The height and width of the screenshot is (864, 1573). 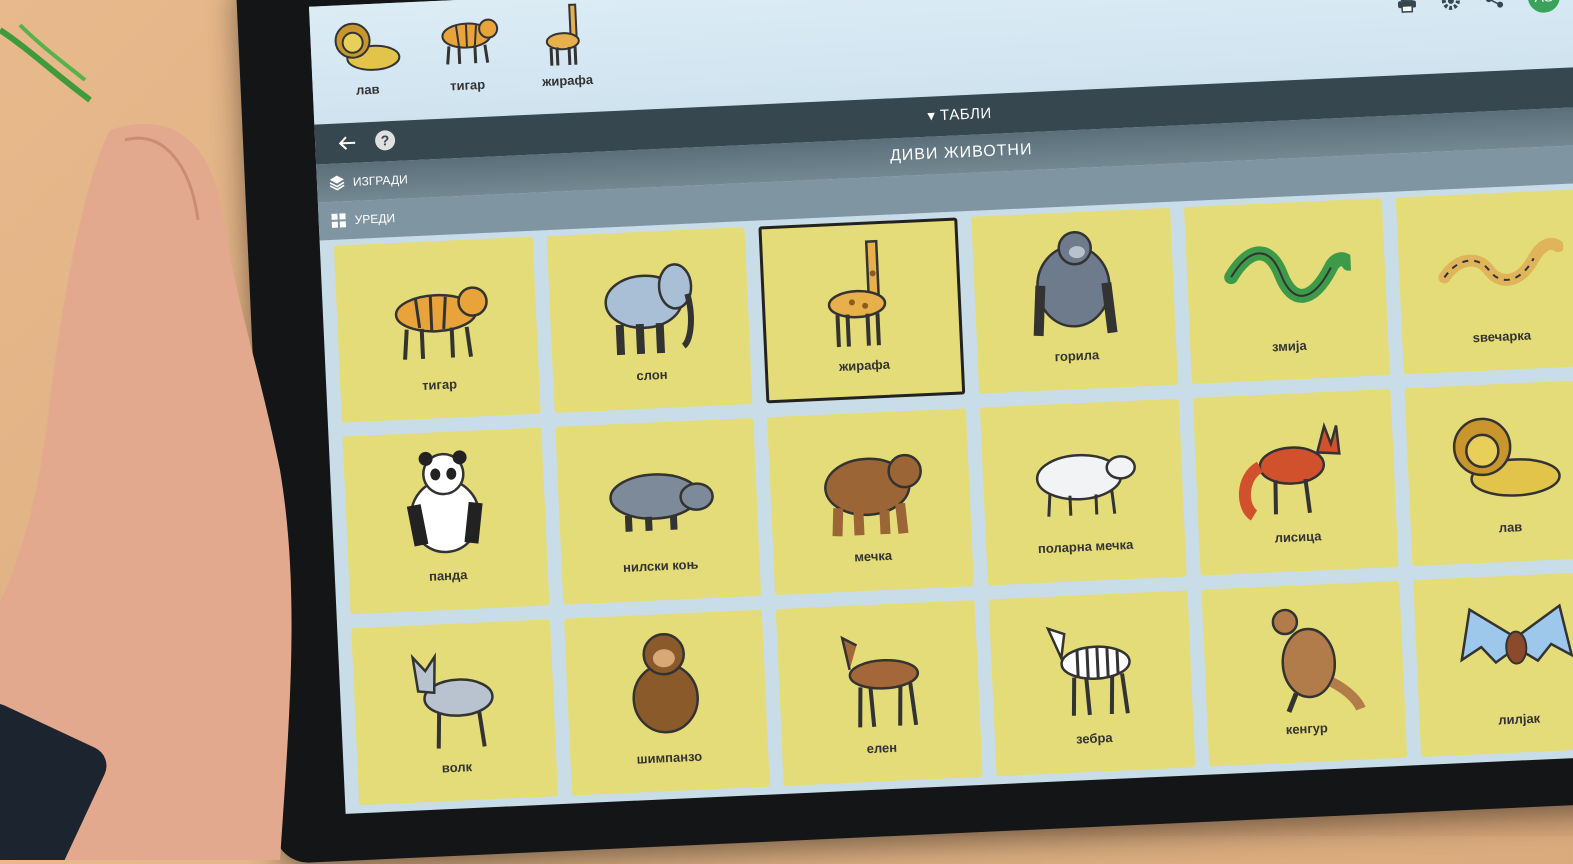 What do you see at coordinates (1289, 274) in the screenshot?
I see `snake-icon` at bounding box center [1289, 274].